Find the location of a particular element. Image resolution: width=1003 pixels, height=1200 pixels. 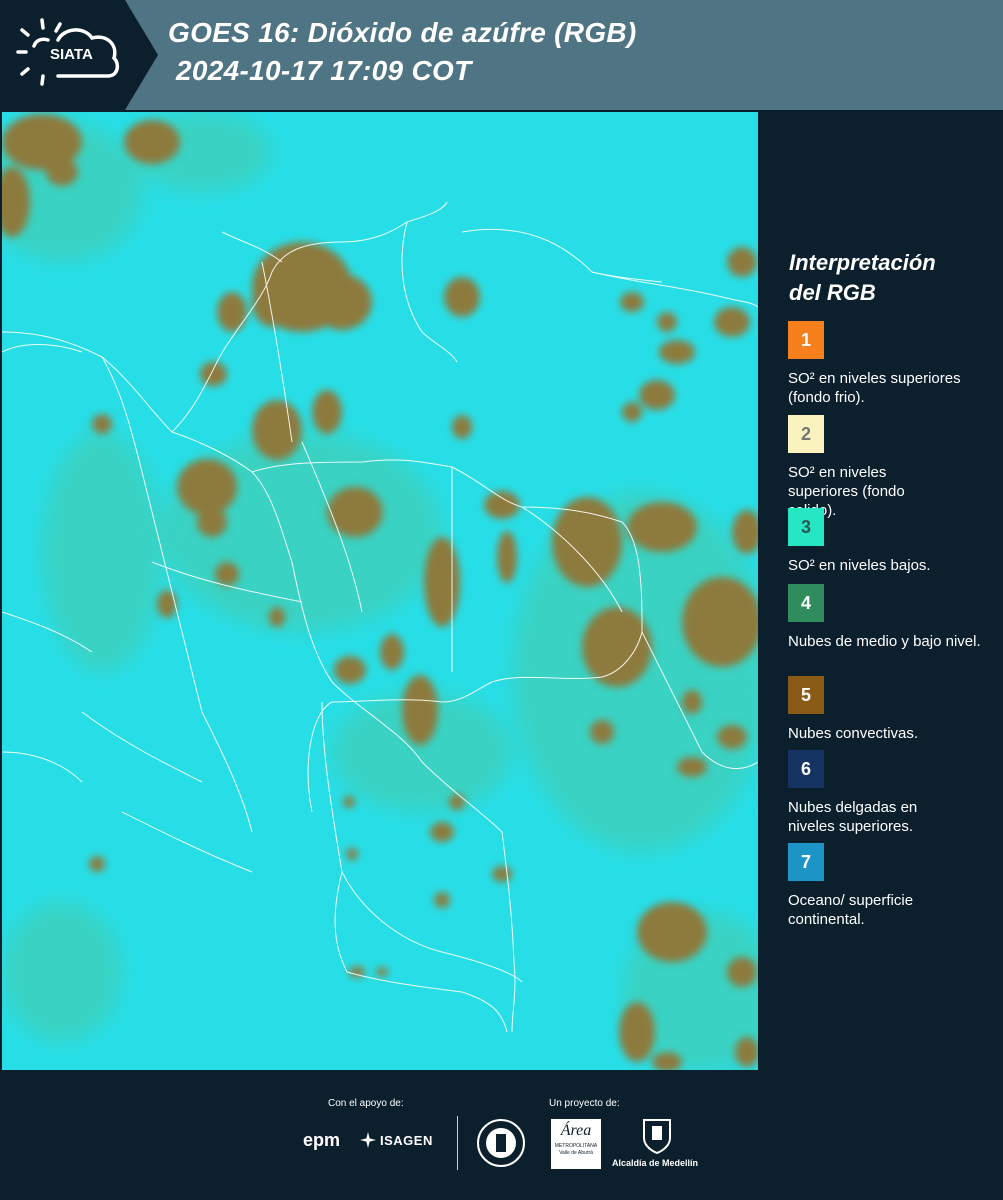

isagen-icon is located at coordinates (368, 1140).